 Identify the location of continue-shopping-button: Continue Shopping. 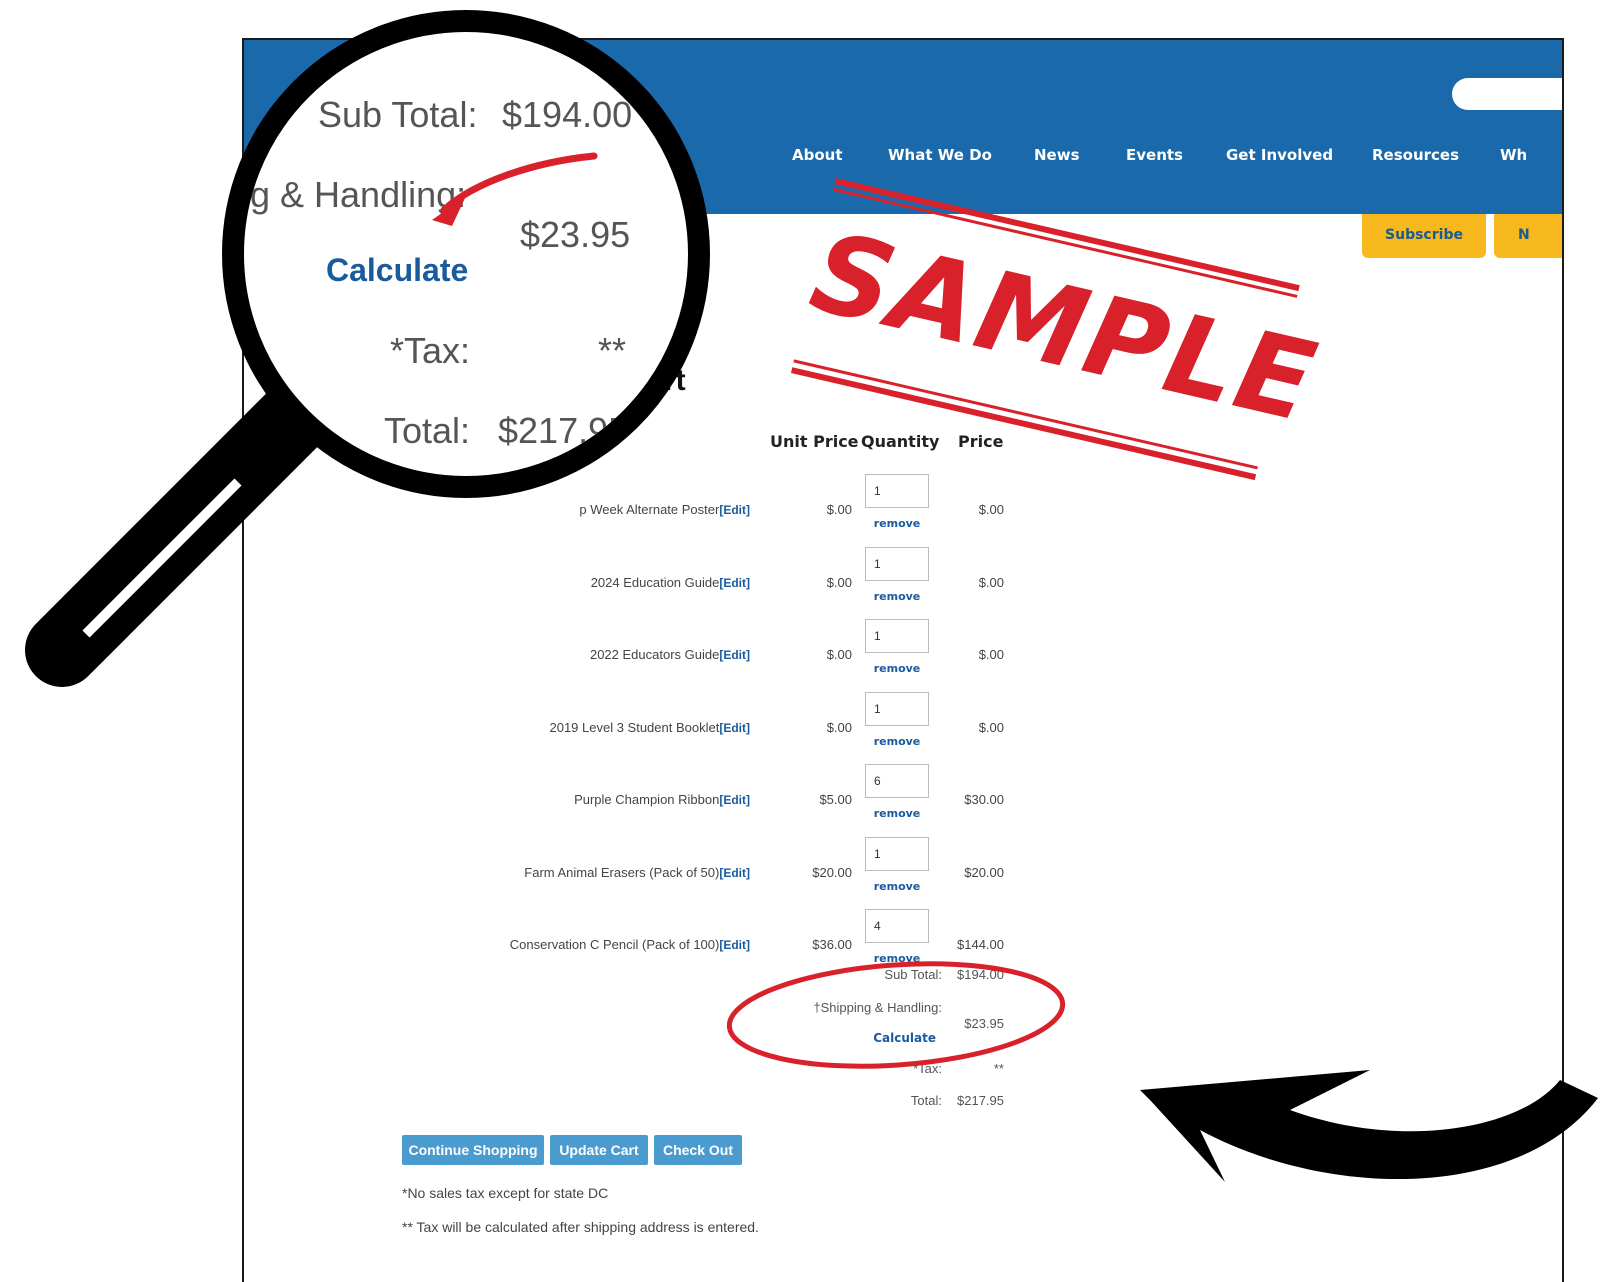
(473, 1150).